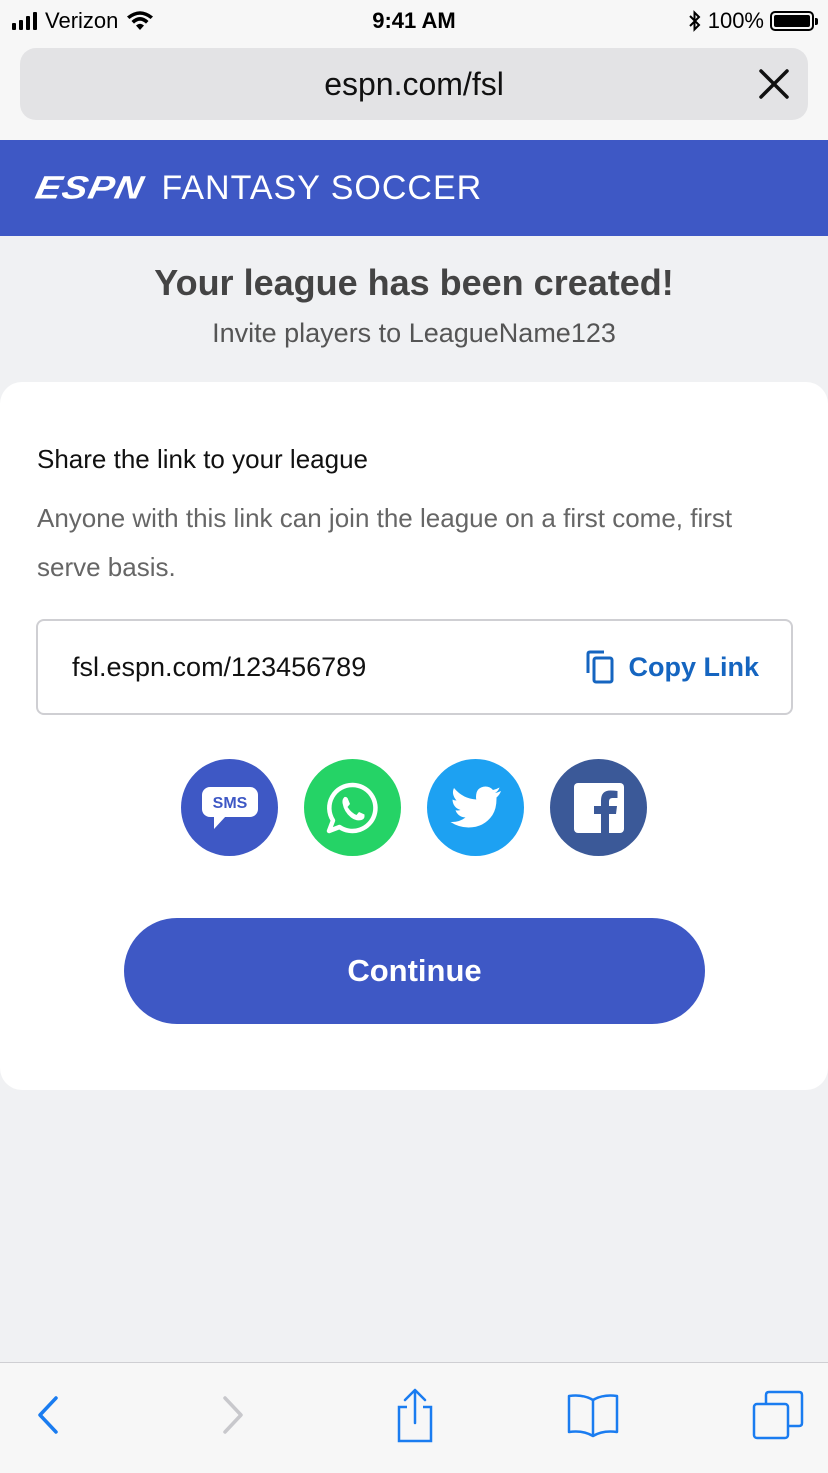 Image resolution: width=828 pixels, height=1473 pixels. I want to click on sms-icon: SMS, so click(229, 807).